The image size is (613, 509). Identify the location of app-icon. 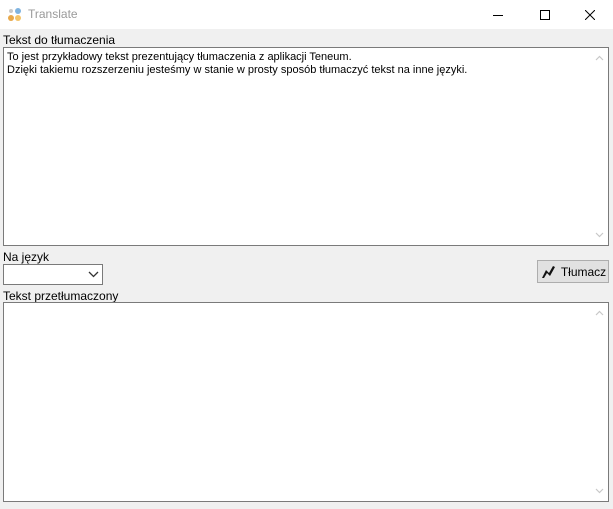
(14, 14).